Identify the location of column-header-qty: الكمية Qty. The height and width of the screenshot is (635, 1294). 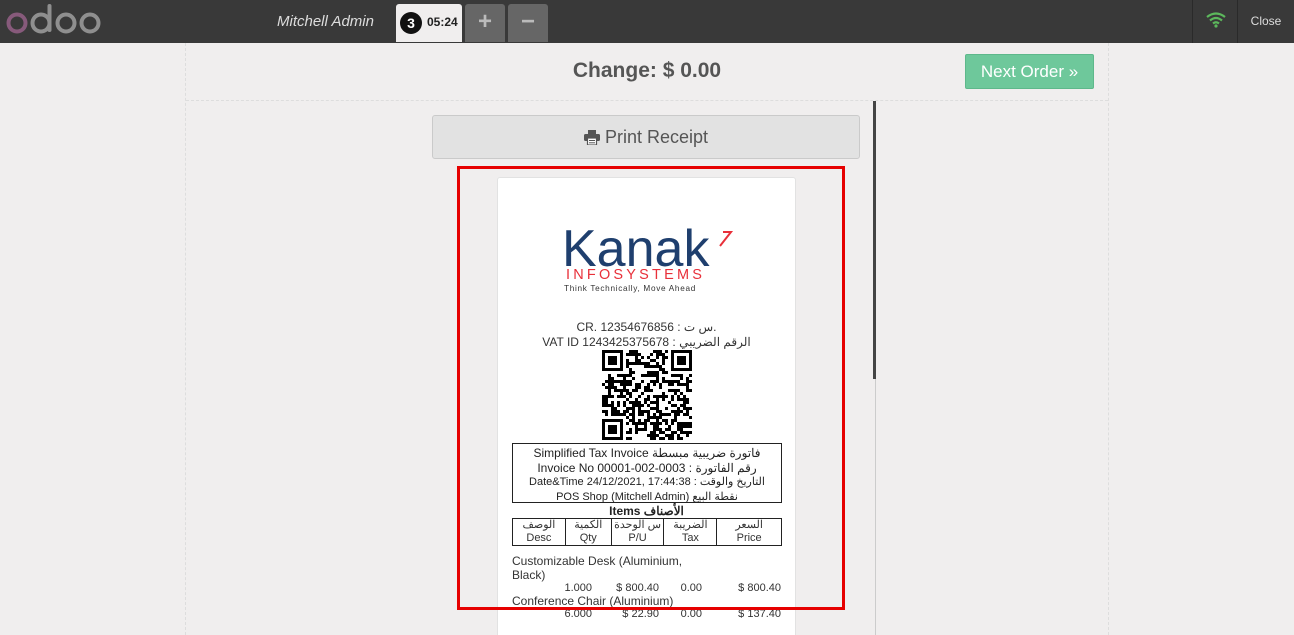
(588, 532).